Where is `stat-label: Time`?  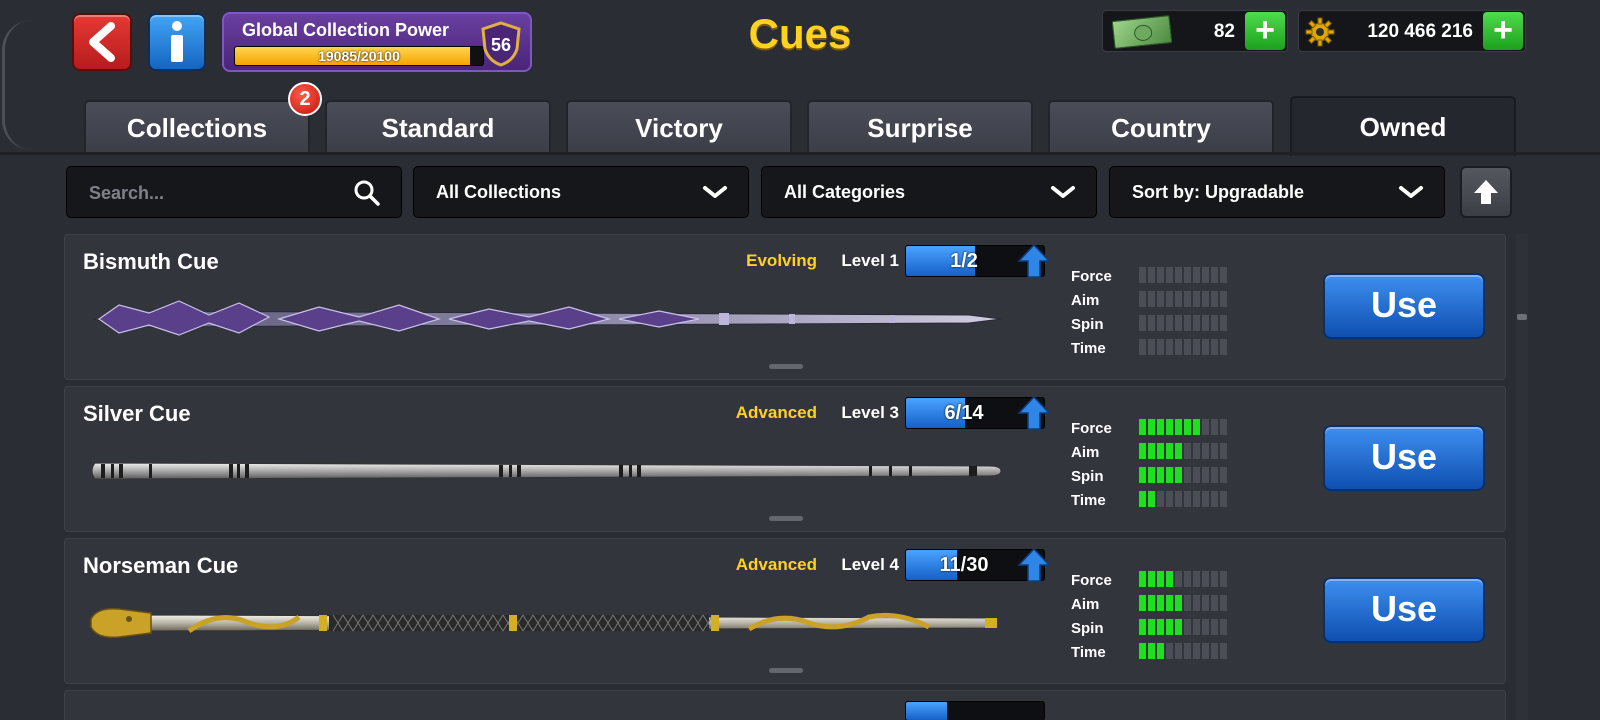 stat-label: Time is located at coordinates (1088, 652).